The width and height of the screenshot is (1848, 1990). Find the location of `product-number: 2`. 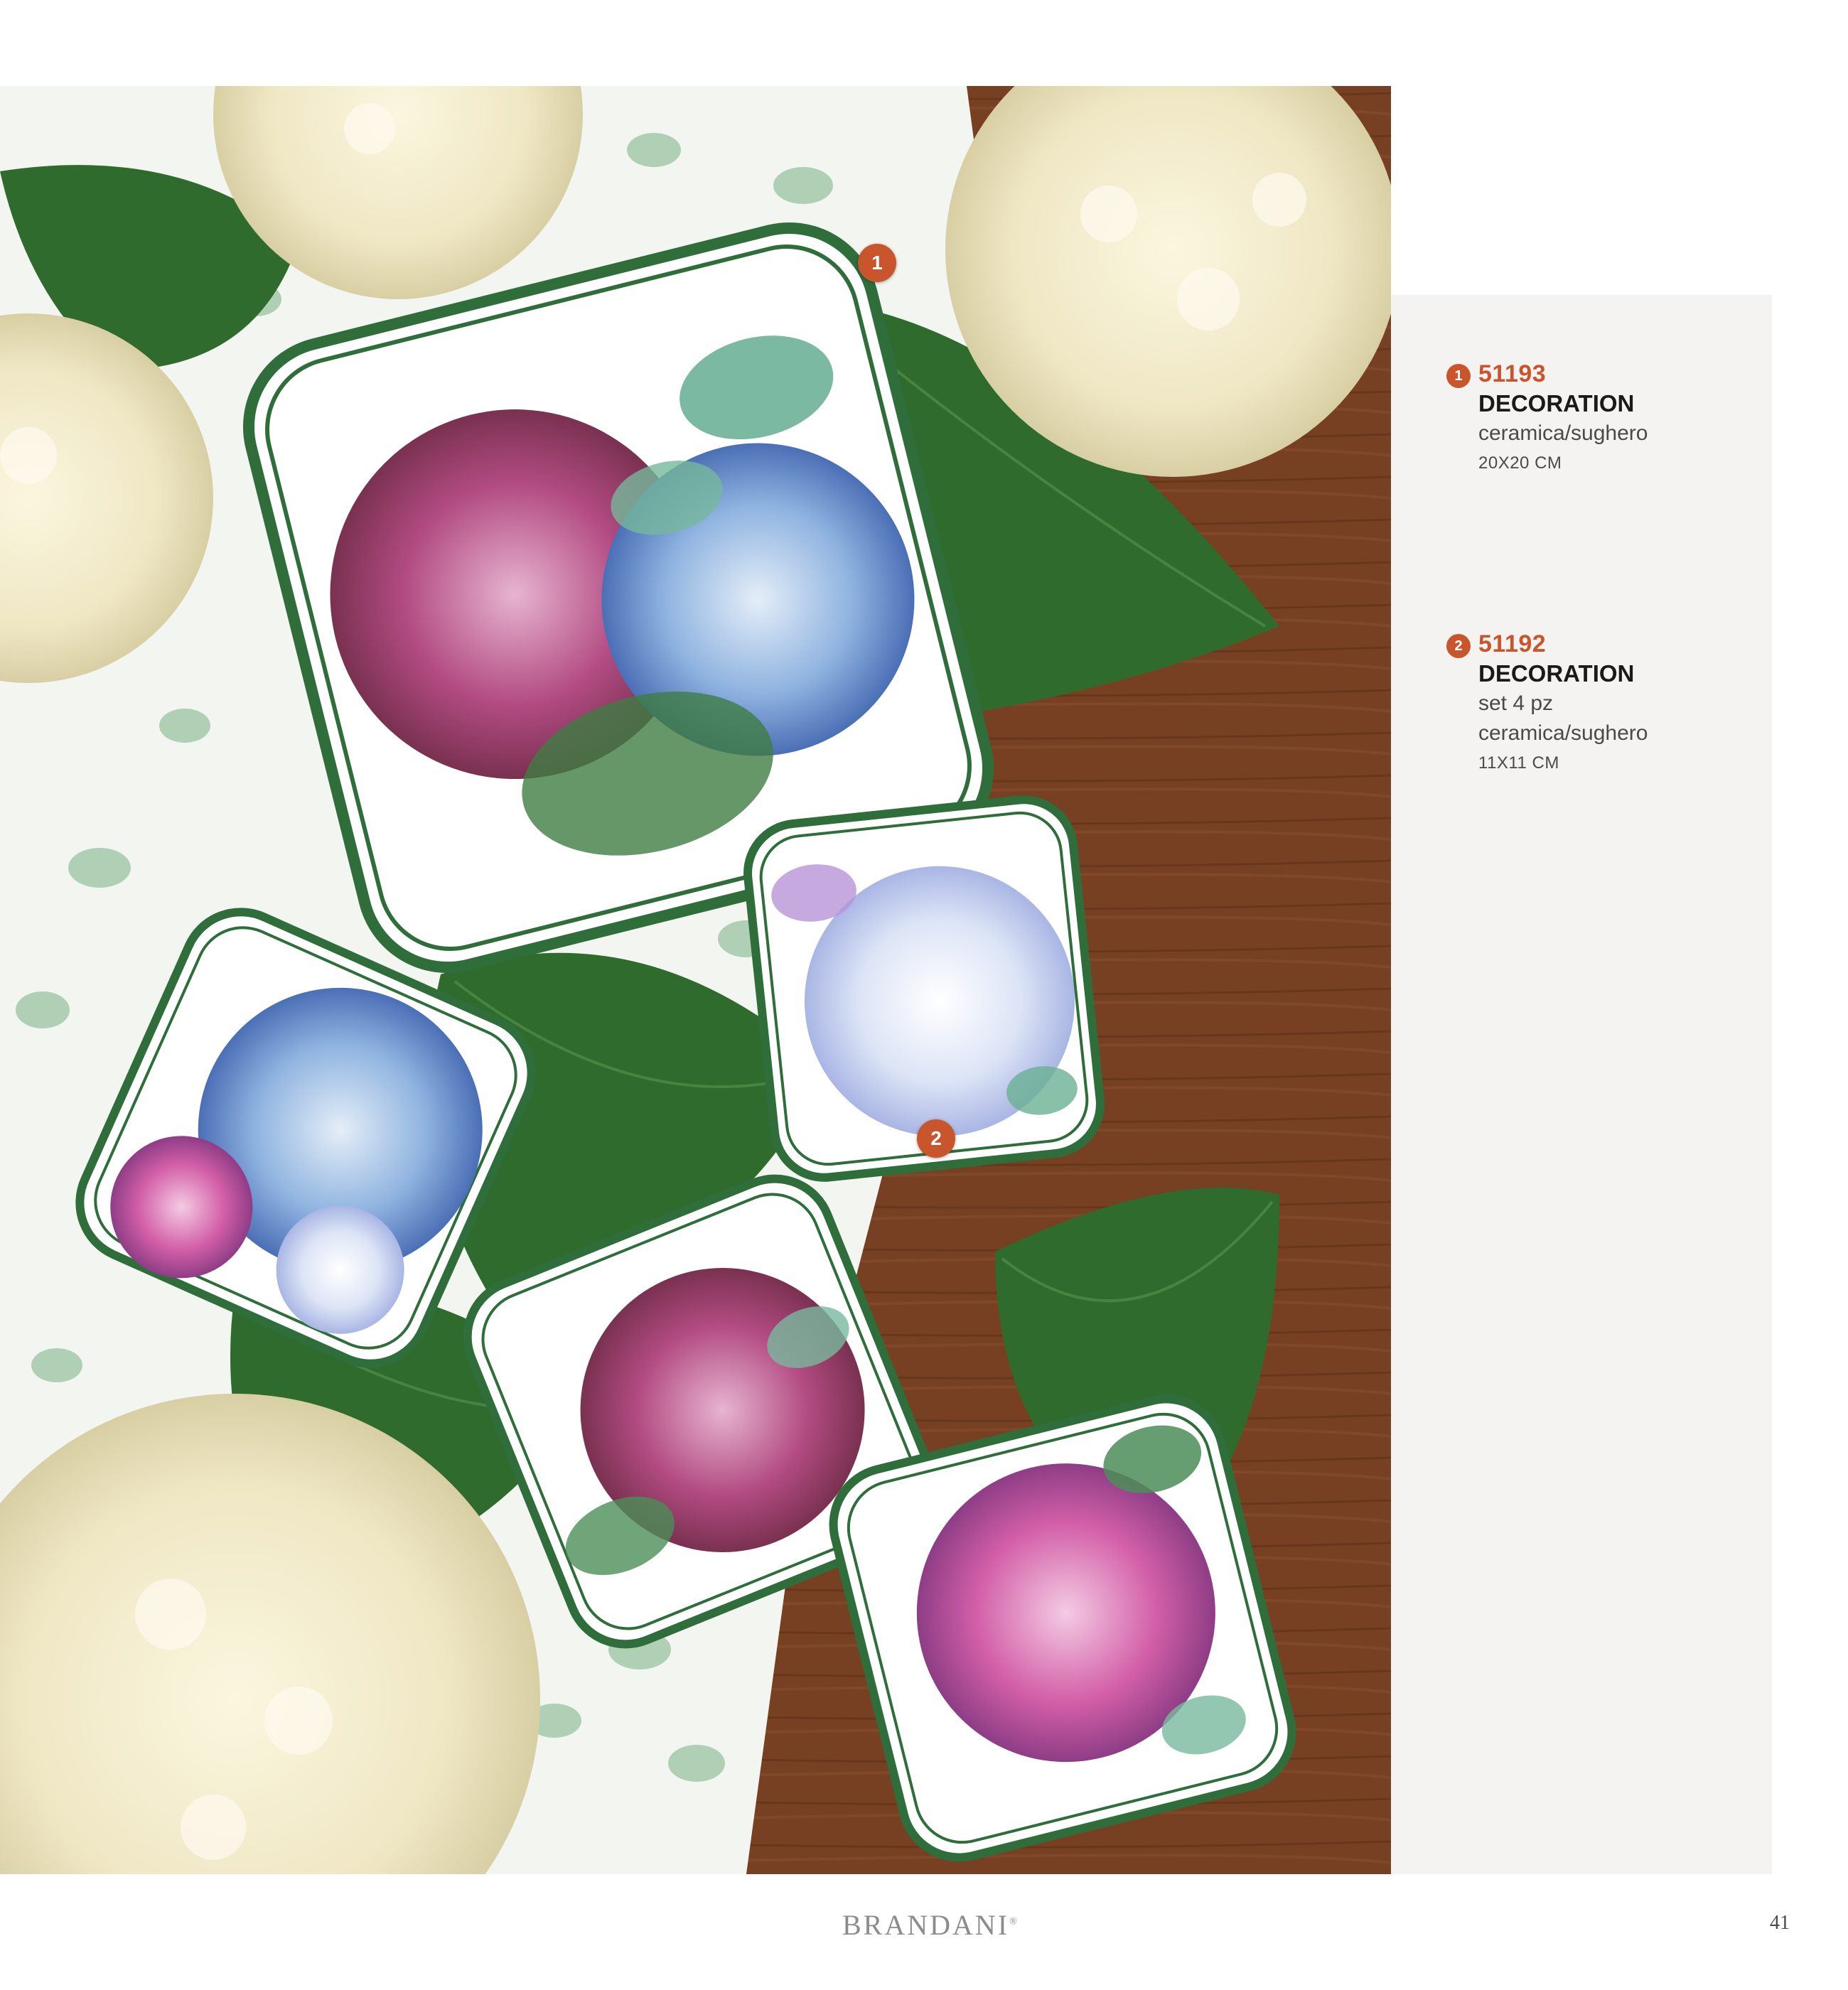

product-number: 2 is located at coordinates (1458, 646).